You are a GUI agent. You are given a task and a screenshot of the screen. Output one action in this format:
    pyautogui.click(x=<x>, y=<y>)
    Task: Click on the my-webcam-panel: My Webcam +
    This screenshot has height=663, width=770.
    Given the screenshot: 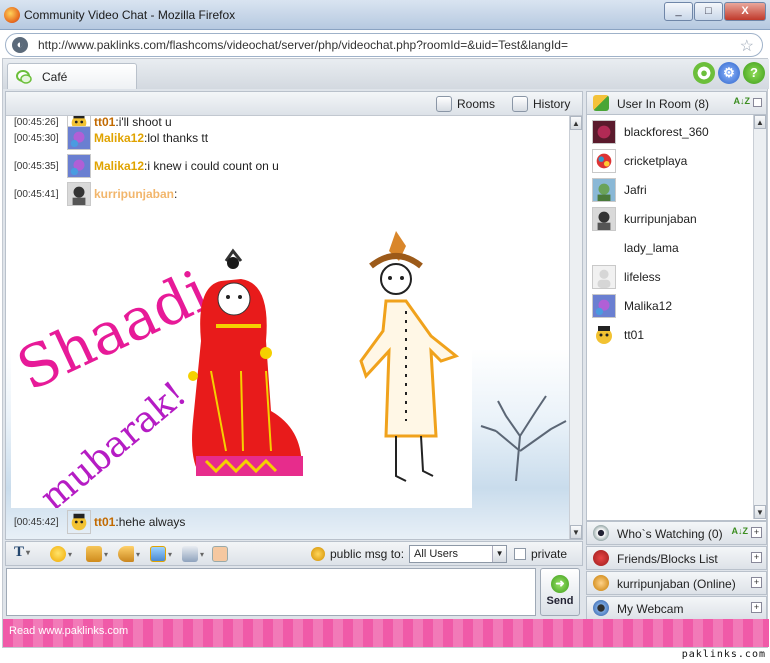 What is the action you would take?
    pyautogui.click(x=676, y=608)
    